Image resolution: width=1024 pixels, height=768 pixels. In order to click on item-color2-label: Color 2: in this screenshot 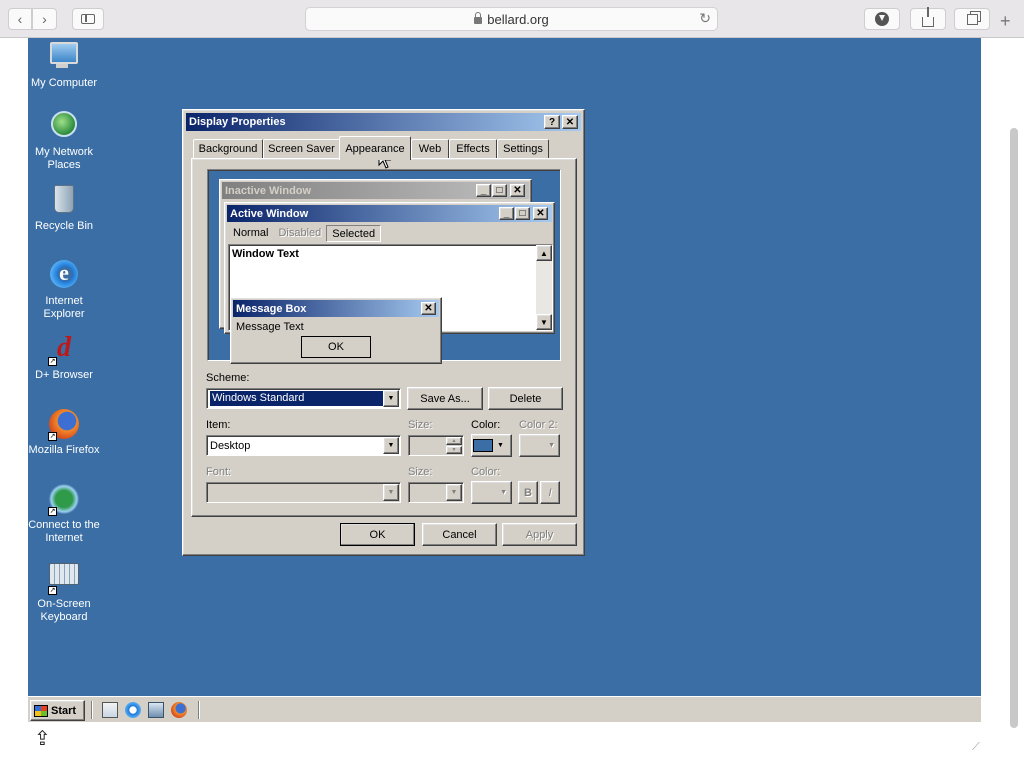, I will do `click(538, 425)`.